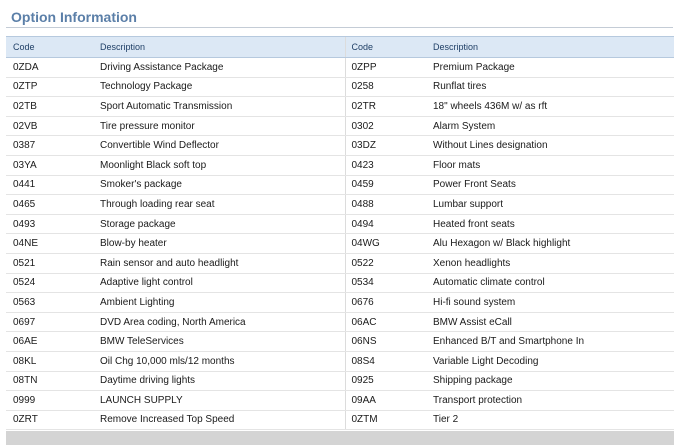  I want to click on option-code-cell: 04NE, so click(53, 243).